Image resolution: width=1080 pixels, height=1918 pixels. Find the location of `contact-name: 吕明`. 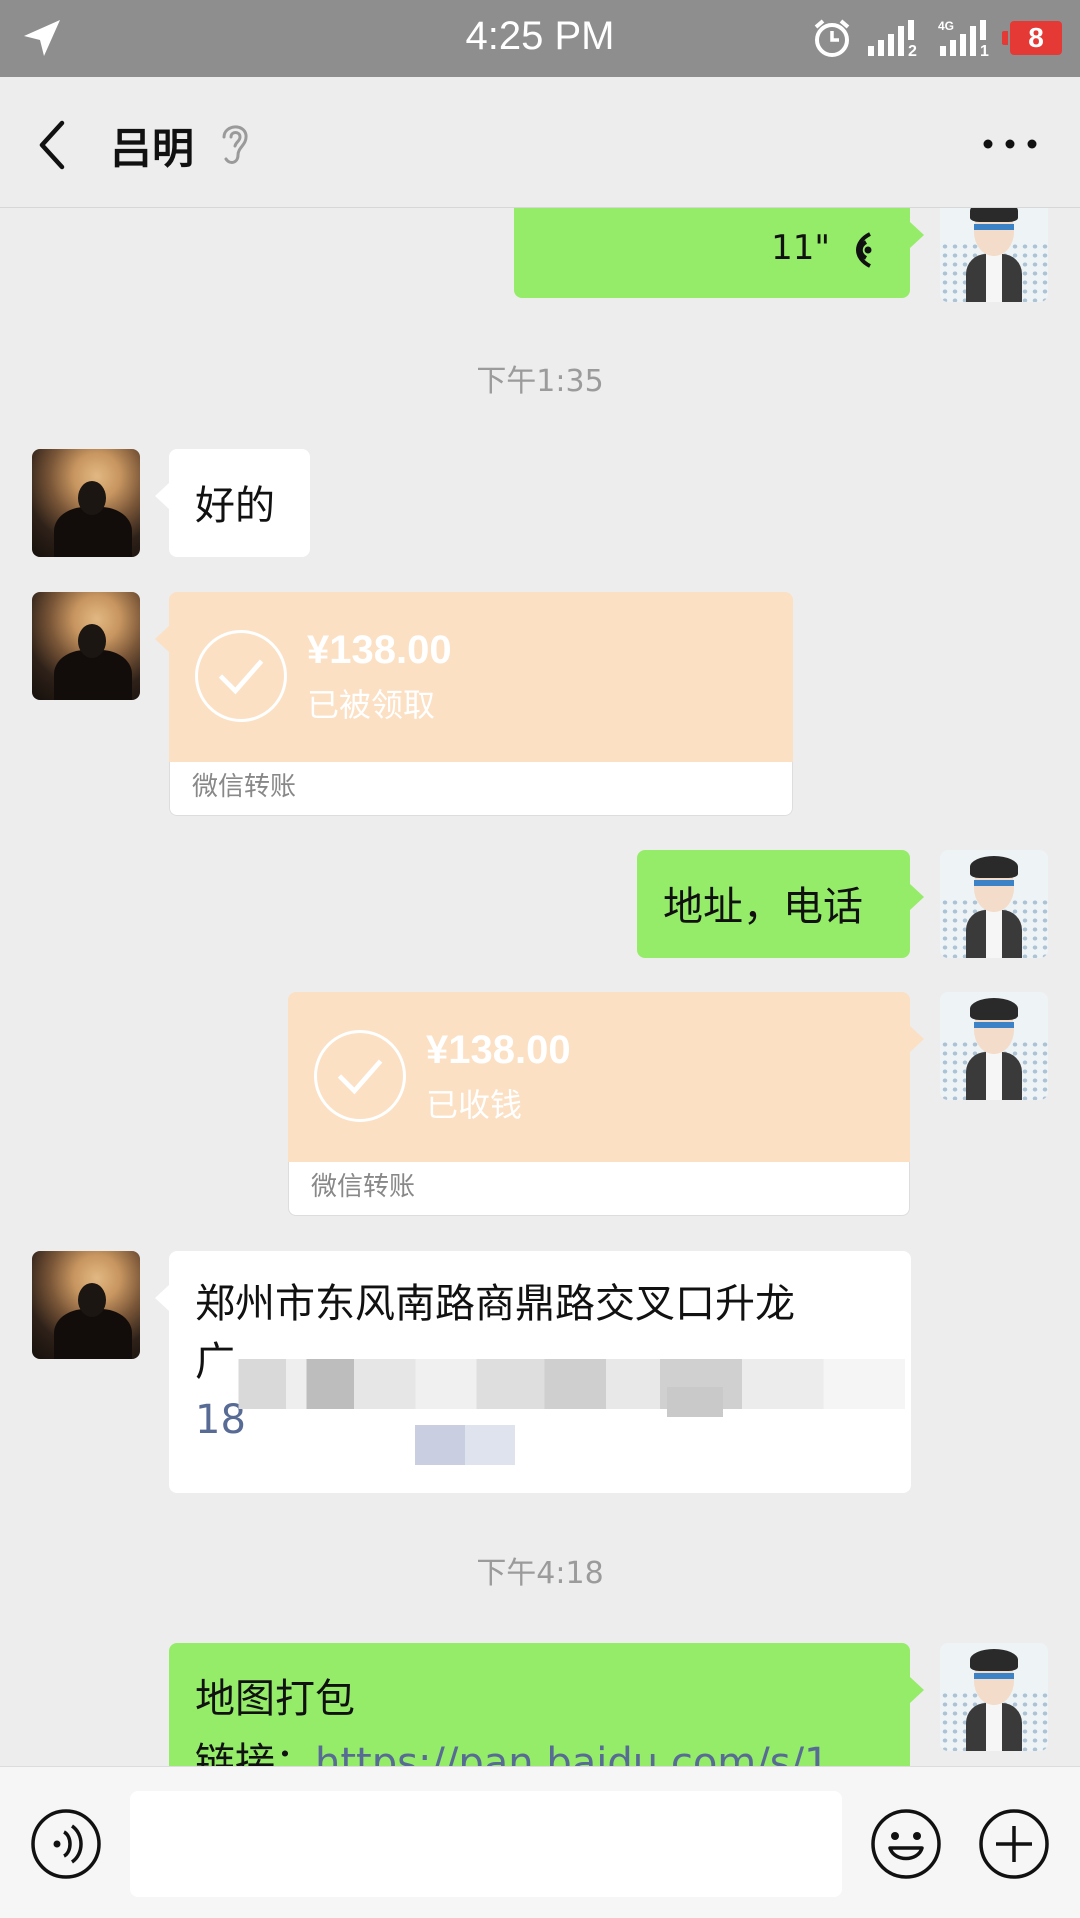

contact-name: 吕明 is located at coordinates (152, 148).